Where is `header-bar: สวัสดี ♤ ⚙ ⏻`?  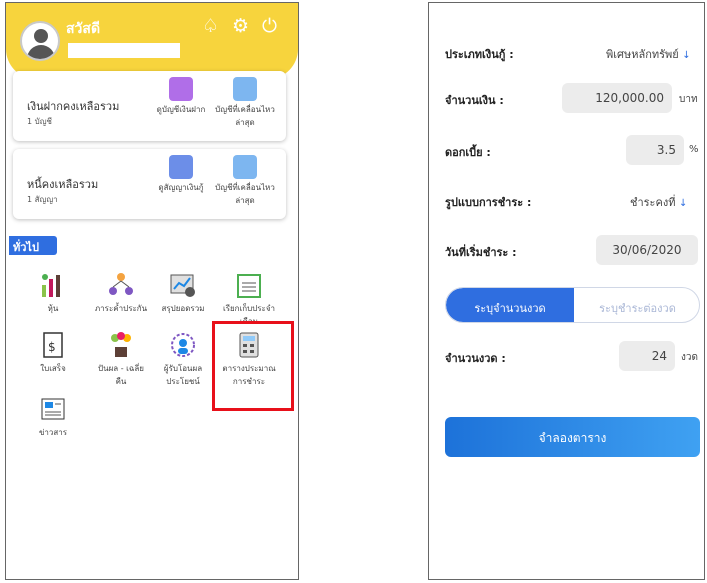 header-bar: สวัสดี ♤ ⚙ ⏻ is located at coordinates (152, 41).